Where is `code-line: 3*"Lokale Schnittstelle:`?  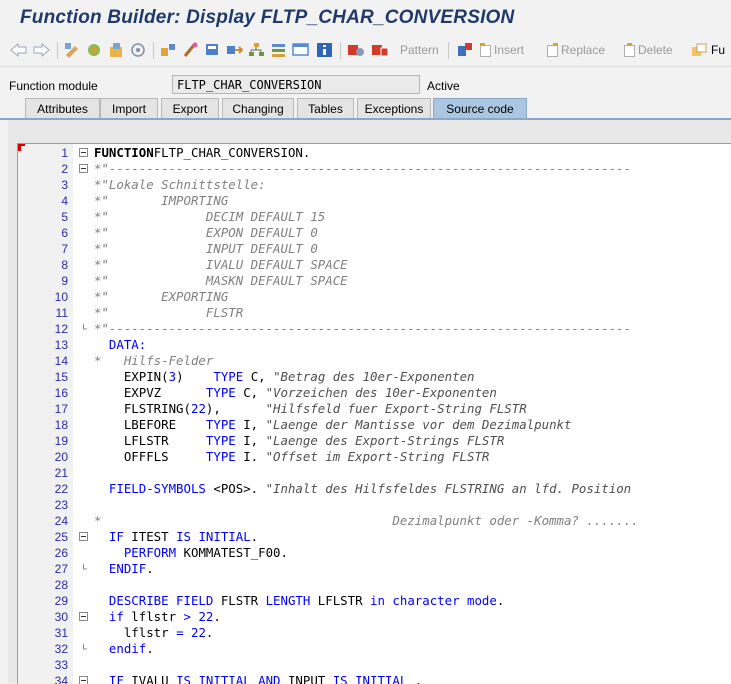 code-line: 3*"Lokale Schnittstelle: is located at coordinates (374, 185).